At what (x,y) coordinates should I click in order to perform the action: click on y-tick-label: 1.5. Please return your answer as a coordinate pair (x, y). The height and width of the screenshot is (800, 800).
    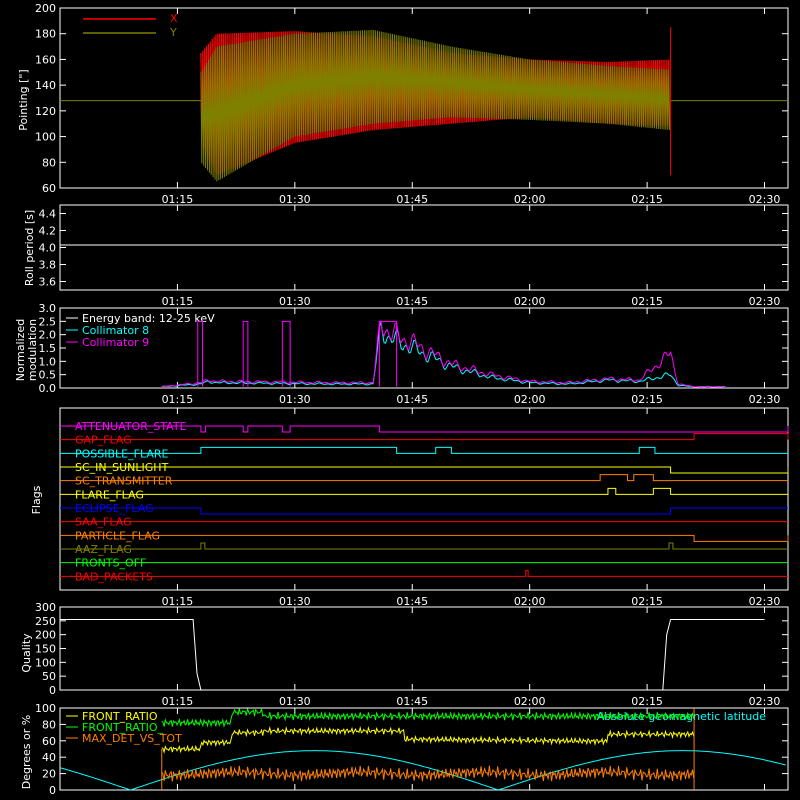
    Looking at the image, I should click on (48, 348).